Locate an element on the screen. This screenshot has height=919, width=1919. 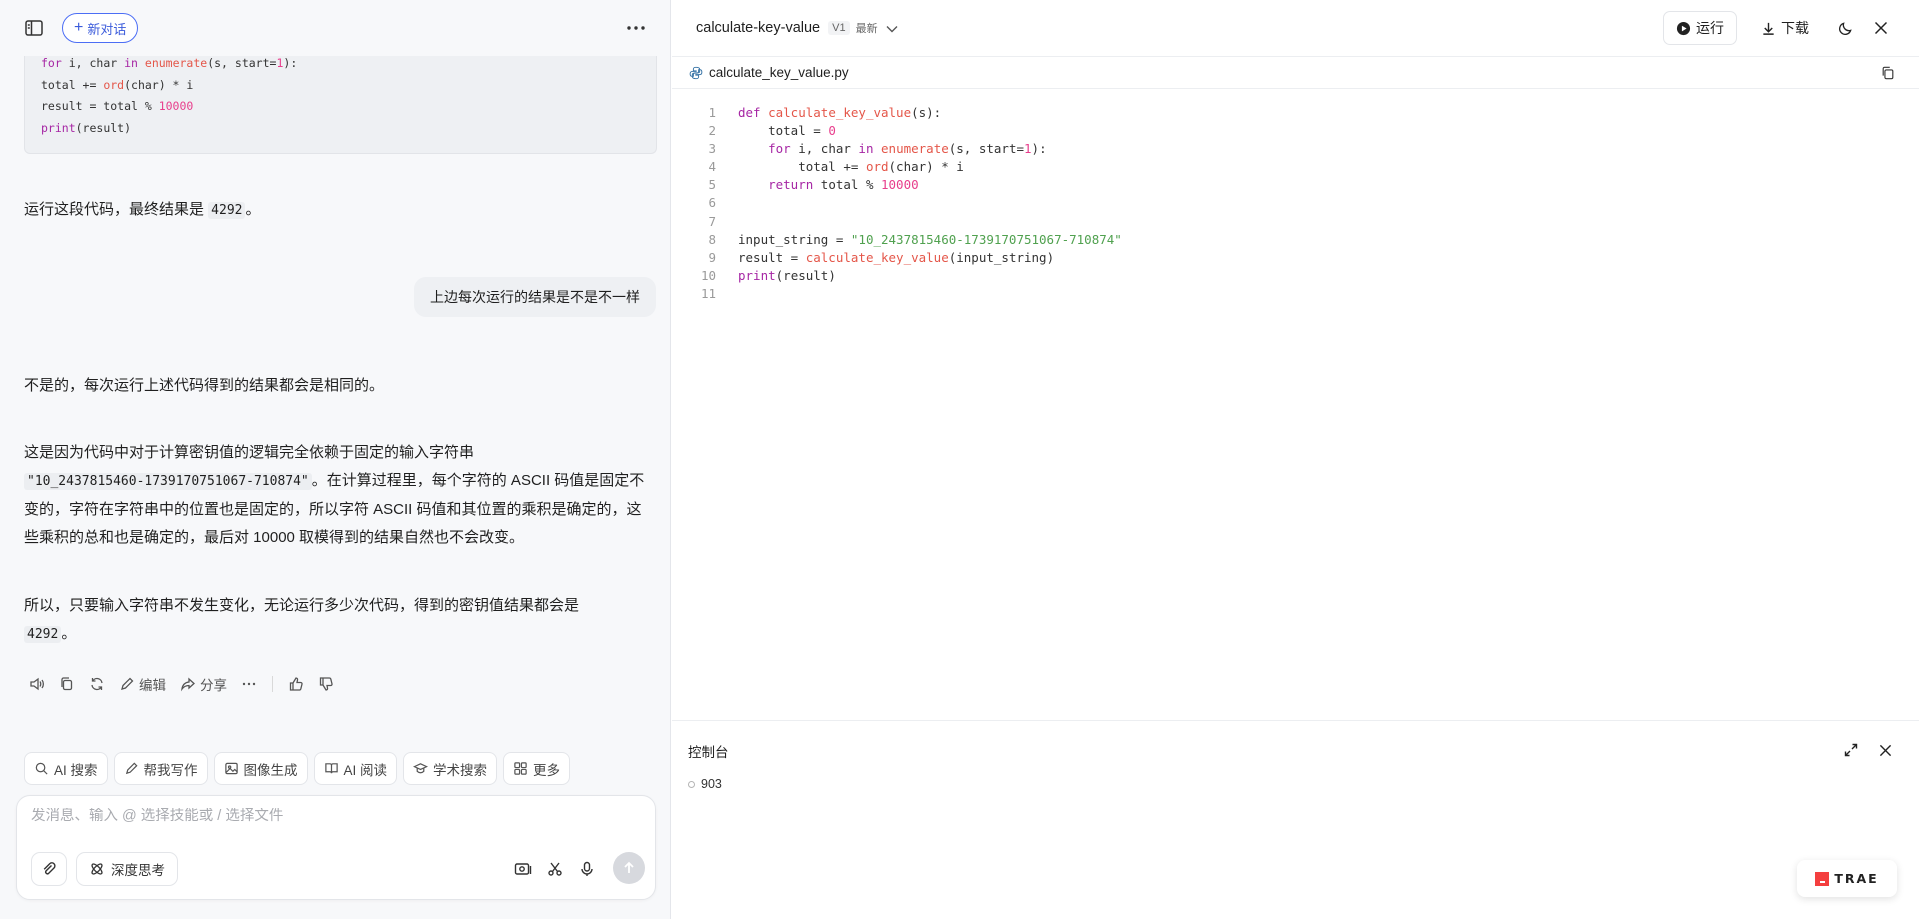
file-name: calculate_key_value.py is located at coordinates (779, 72).